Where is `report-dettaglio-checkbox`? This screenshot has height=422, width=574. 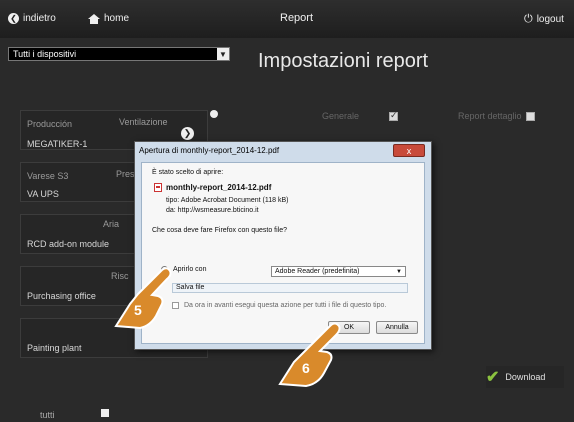
report-dettaglio-checkbox is located at coordinates (530, 116).